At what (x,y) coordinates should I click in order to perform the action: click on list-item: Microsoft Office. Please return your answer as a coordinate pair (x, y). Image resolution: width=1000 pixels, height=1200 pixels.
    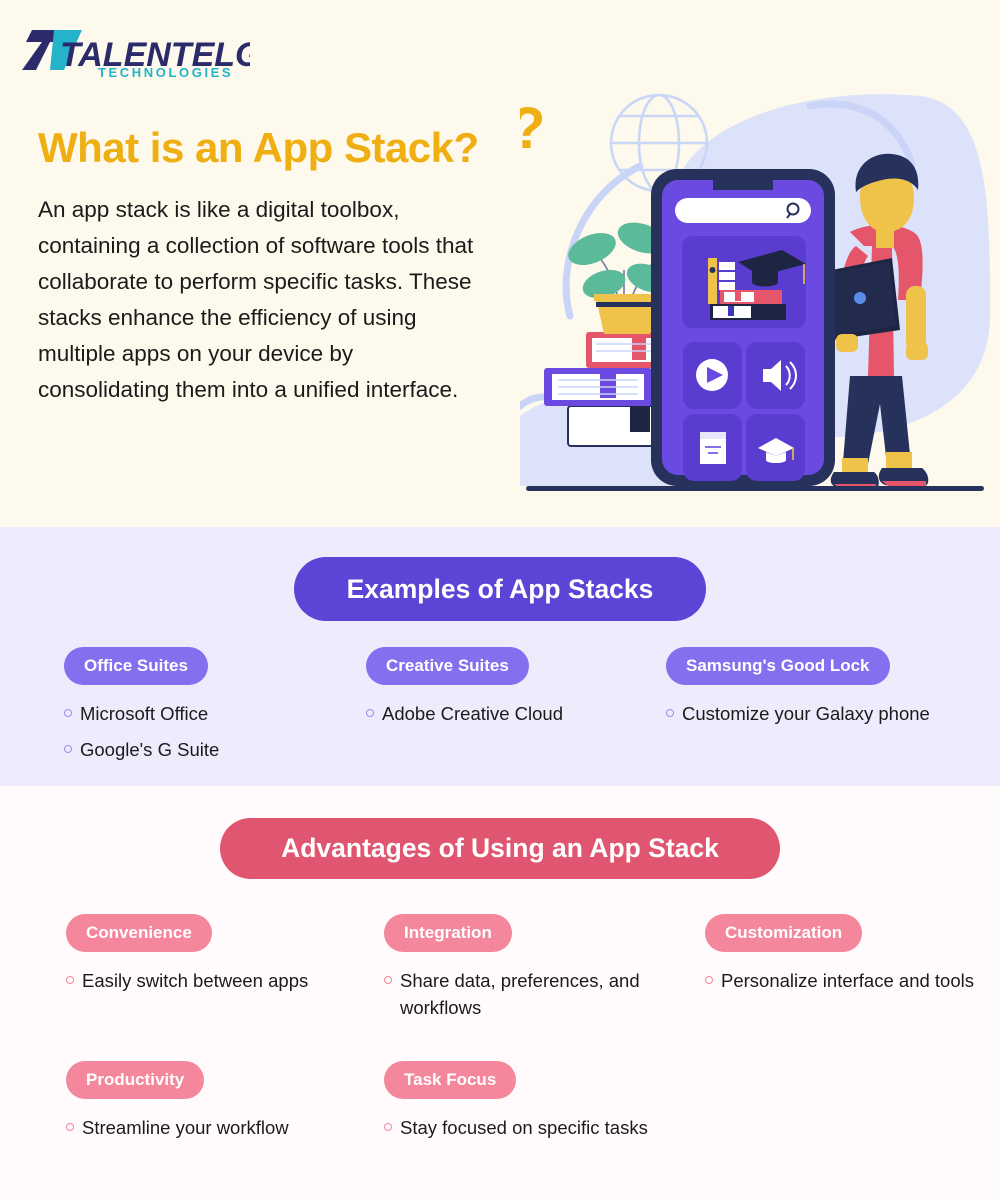
    Looking at the image, I should click on (209, 713).